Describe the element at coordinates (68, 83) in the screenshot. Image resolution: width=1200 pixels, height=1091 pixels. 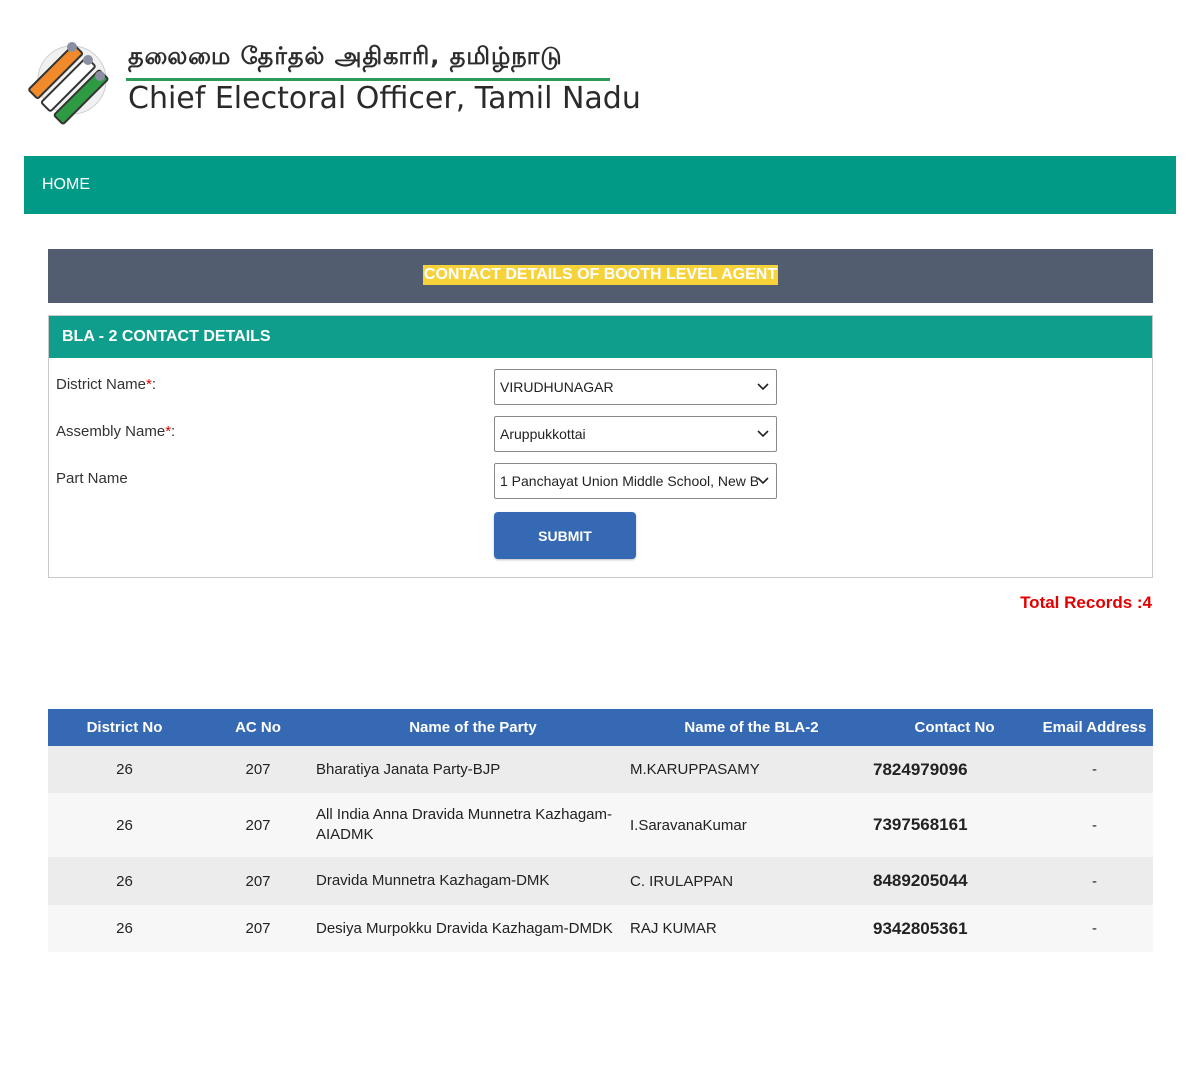
I see `election-logo-icon` at that location.